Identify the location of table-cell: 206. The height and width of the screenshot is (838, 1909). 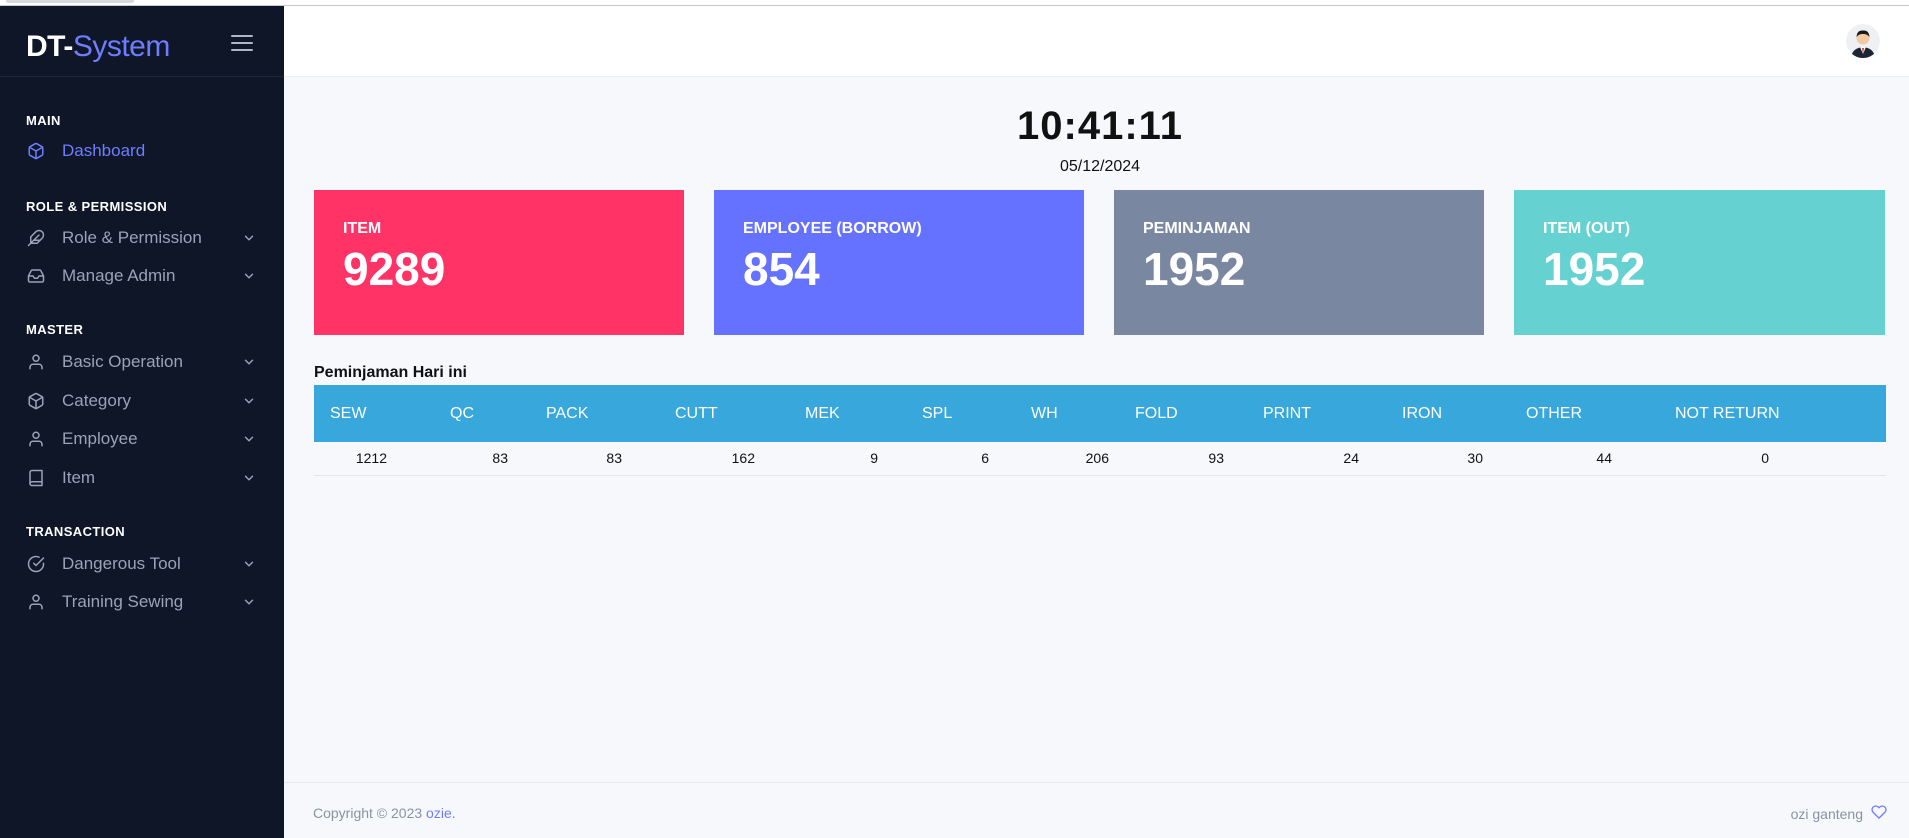
(1067, 459).